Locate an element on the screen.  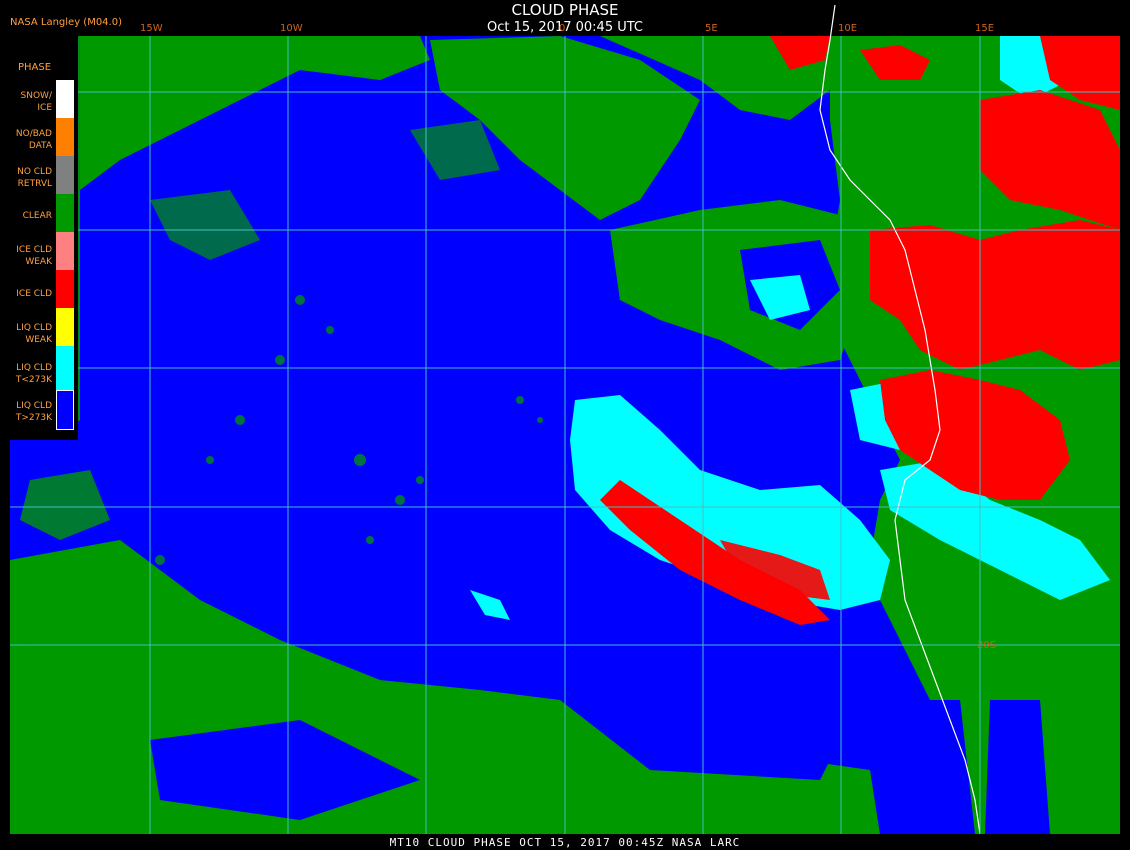
legend-swatch-no-bad-data is located at coordinates (65, 137).